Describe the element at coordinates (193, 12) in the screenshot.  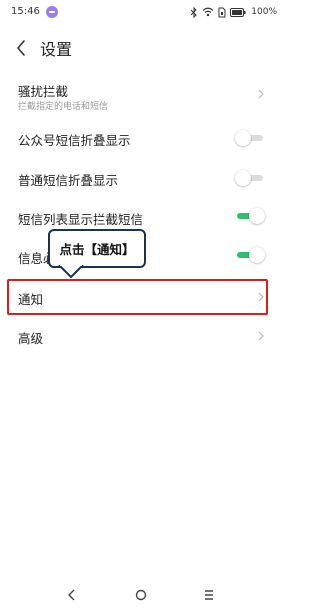
I see `bluetooth-icon` at that location.